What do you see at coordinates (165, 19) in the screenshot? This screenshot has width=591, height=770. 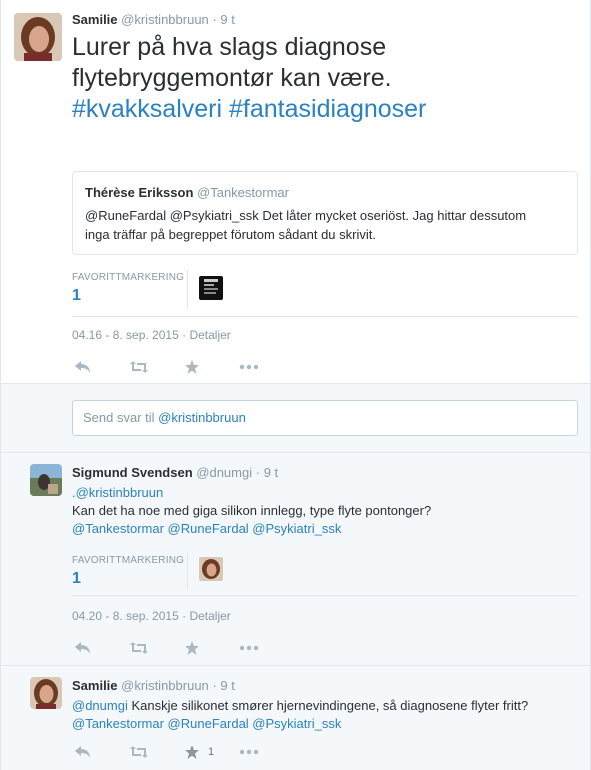 I see `author-handle: @kristinbbruun` at bounding box center [165, 19].